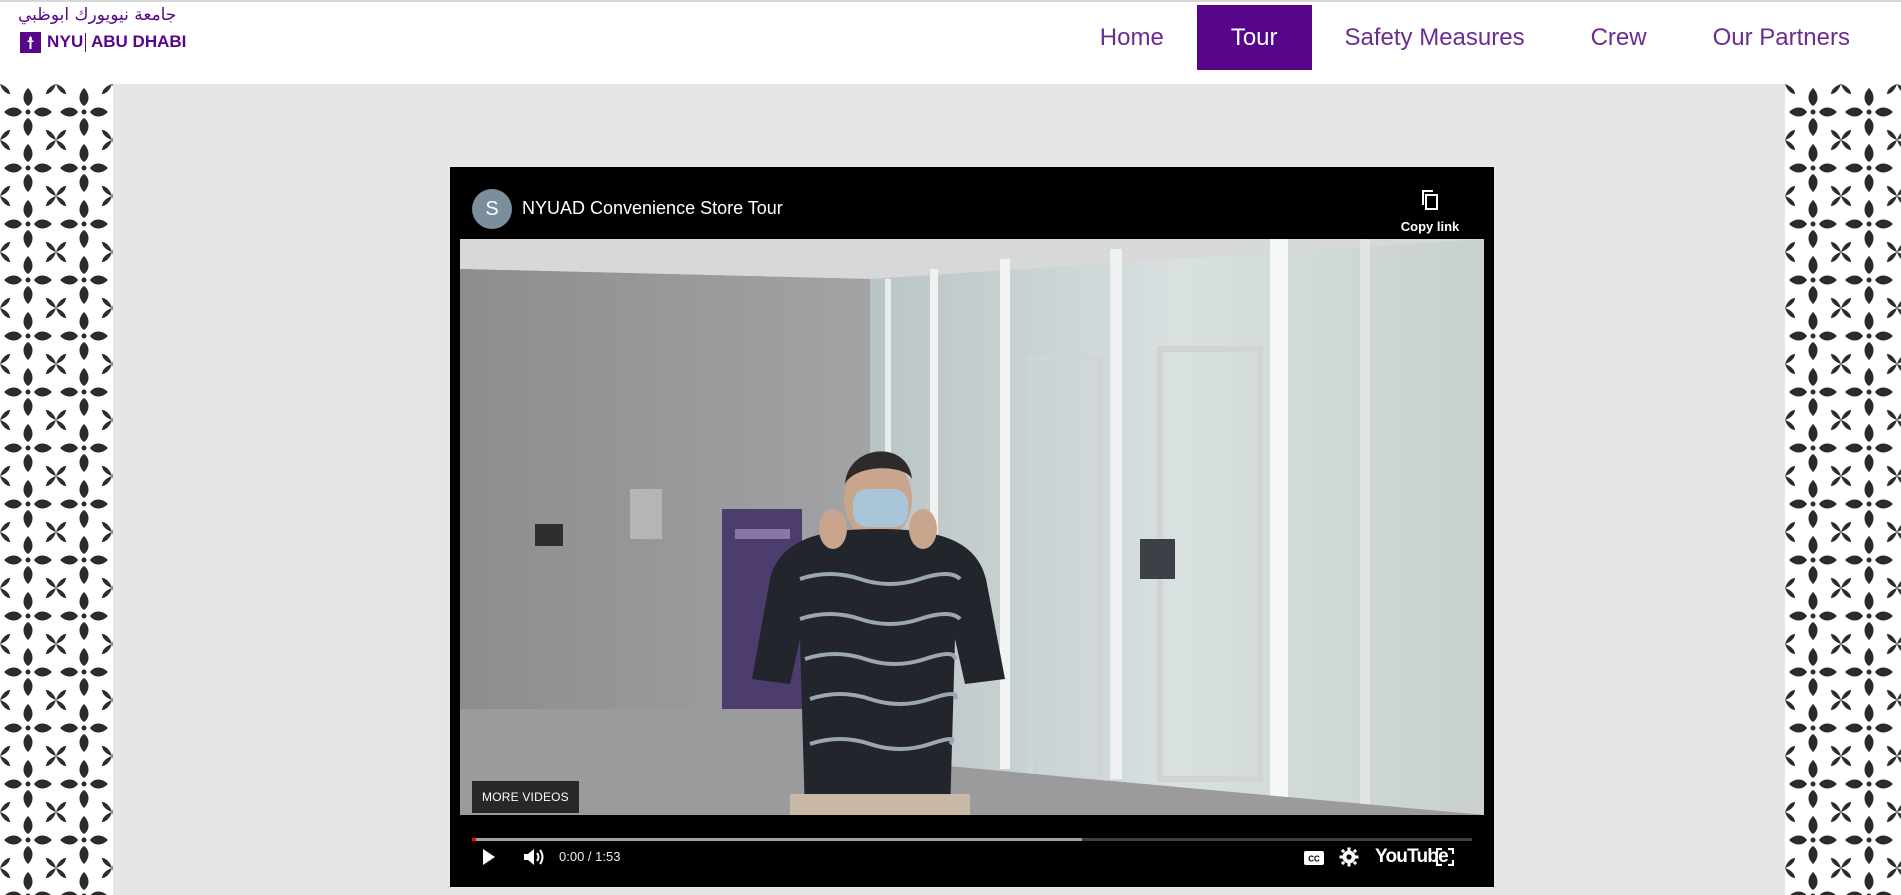 The image size is (1901, 895). I want to click on captions-button: CC, so click(1314, 860).